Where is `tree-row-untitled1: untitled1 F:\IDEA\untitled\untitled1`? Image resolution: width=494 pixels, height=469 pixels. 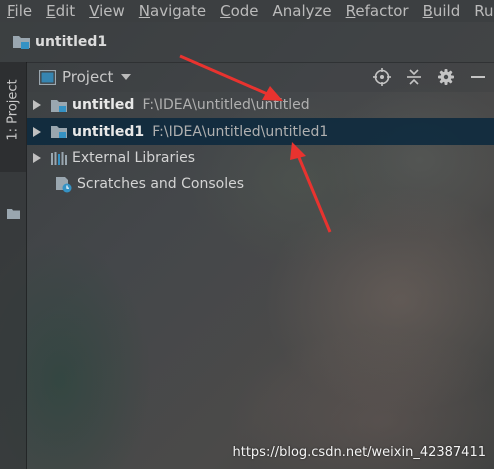
tree-row-untitled1: untitled1 F:\IDEA\untitled\untitled1 is located at coordinates (260, 131).